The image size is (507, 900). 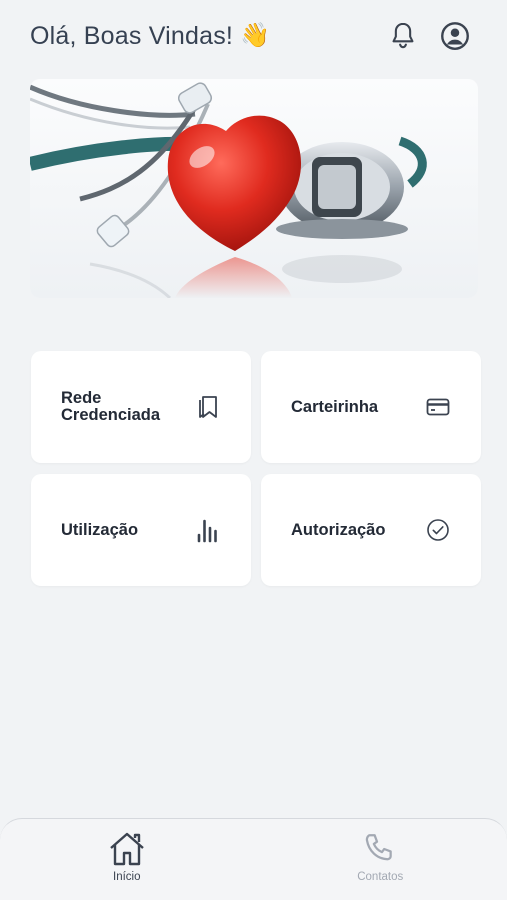 I want to click on tab-label: Contatos, so click(x=380, y=877).